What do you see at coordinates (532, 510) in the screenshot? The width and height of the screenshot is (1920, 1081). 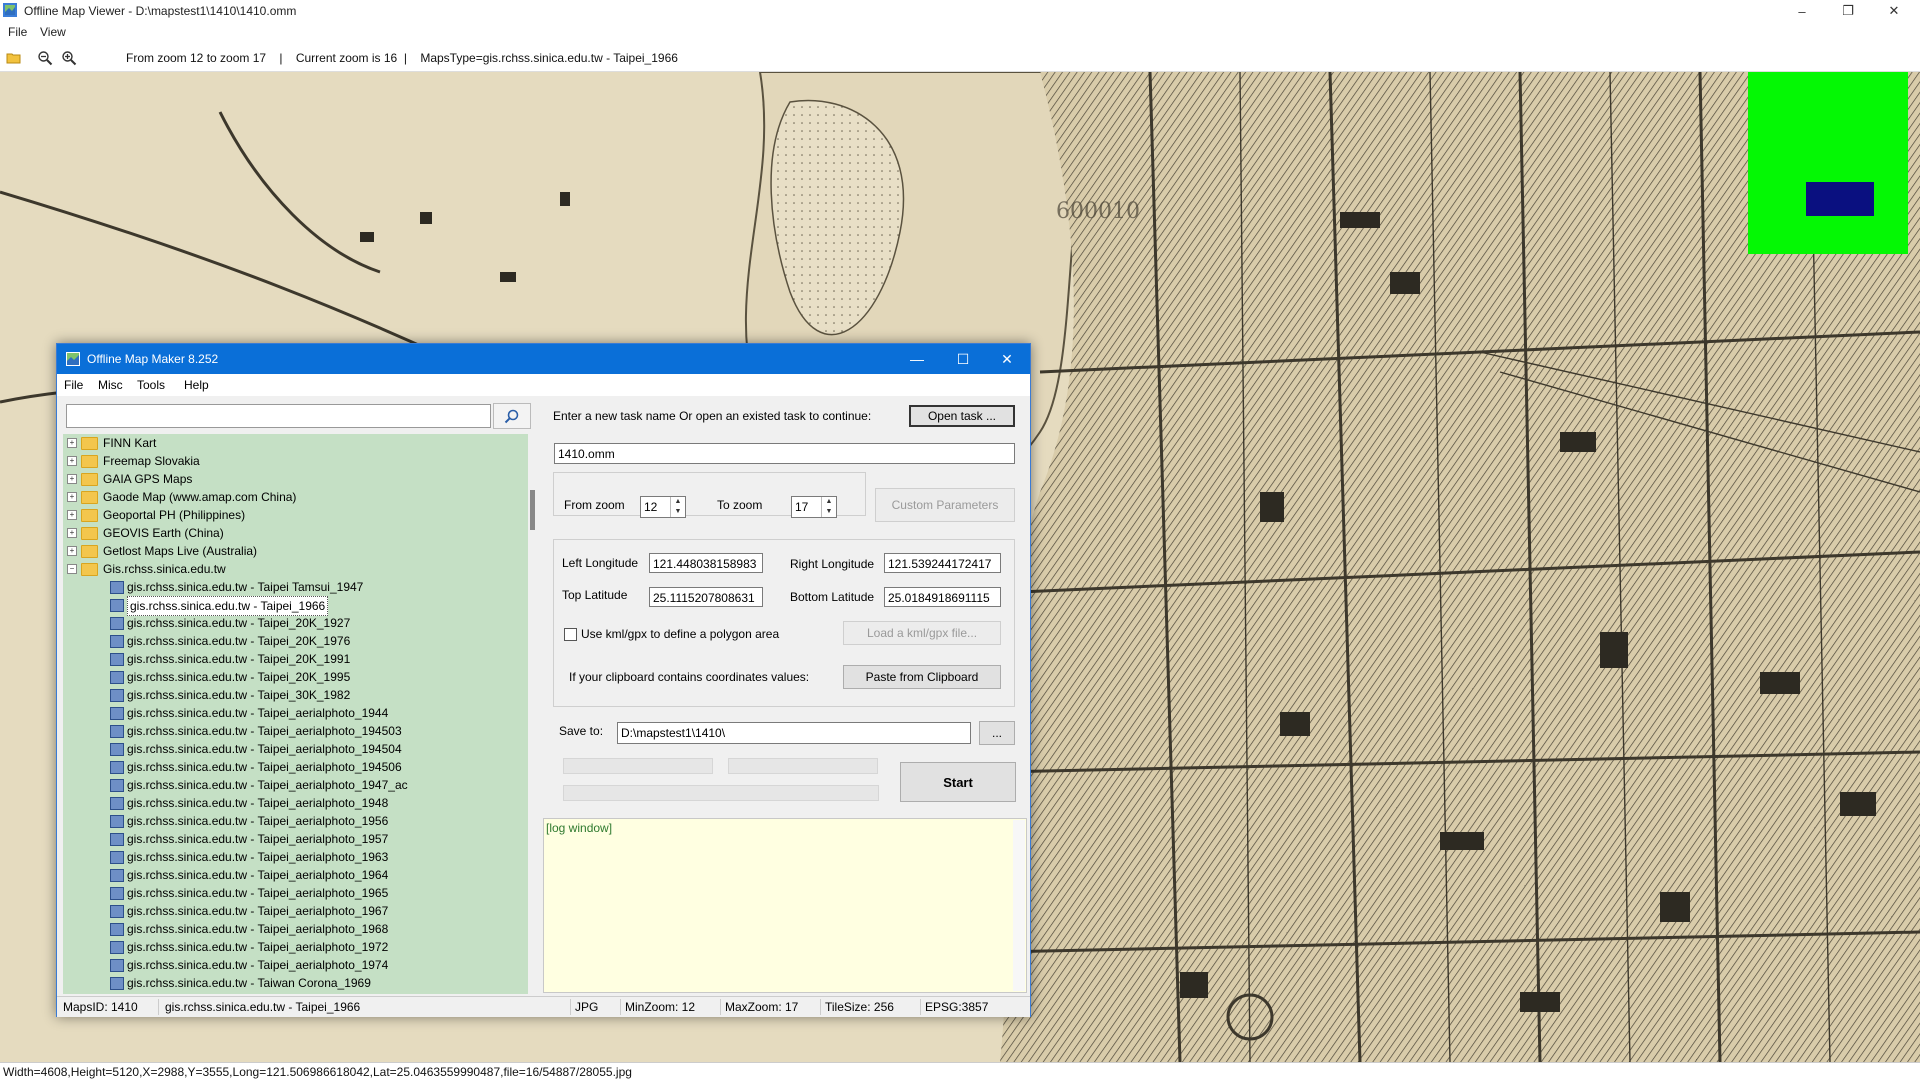 I see `tree-scrollbar-thumb` at bounding box center [532, 510].